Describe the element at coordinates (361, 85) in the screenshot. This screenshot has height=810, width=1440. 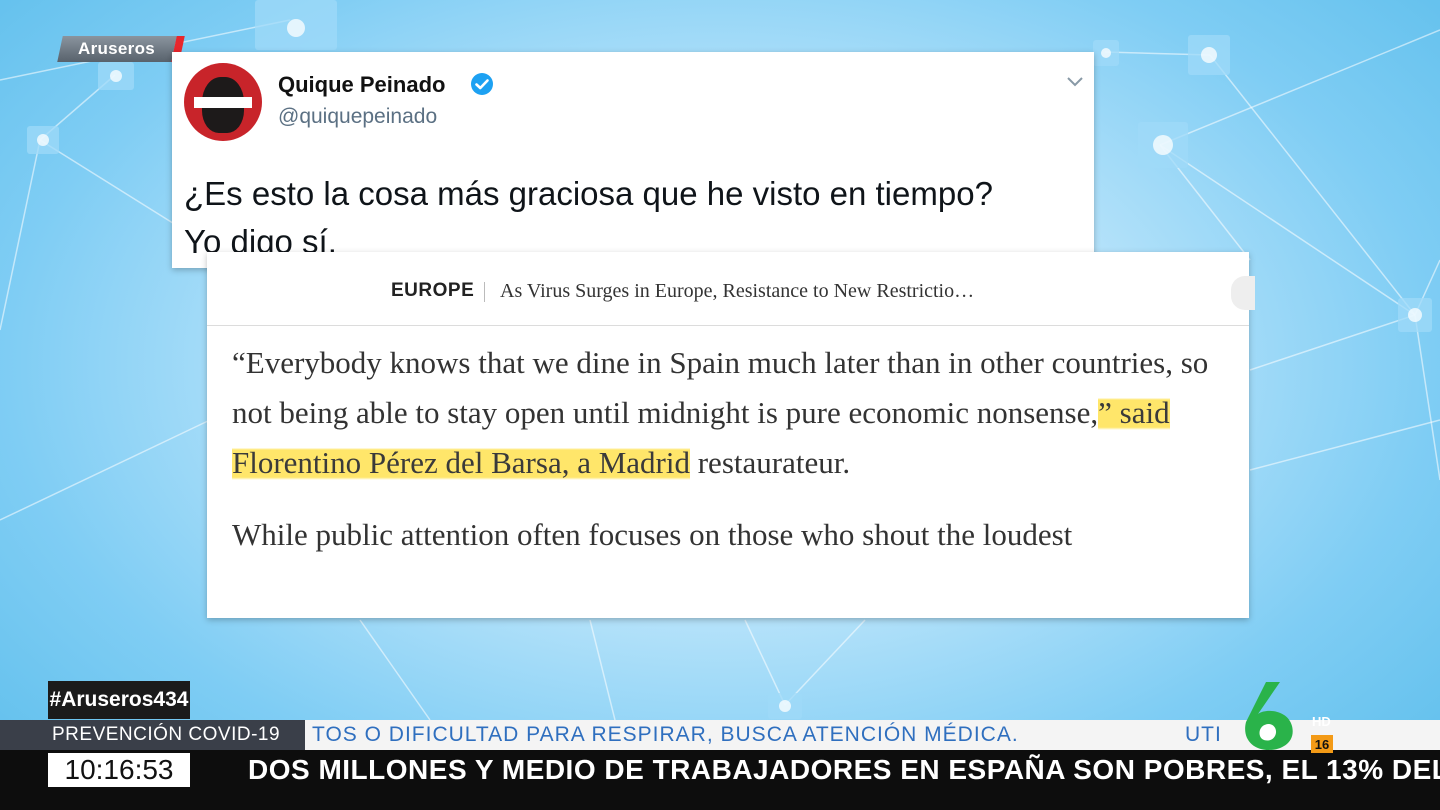
I see `tweet-user-name: Quique Peinado` at that location.